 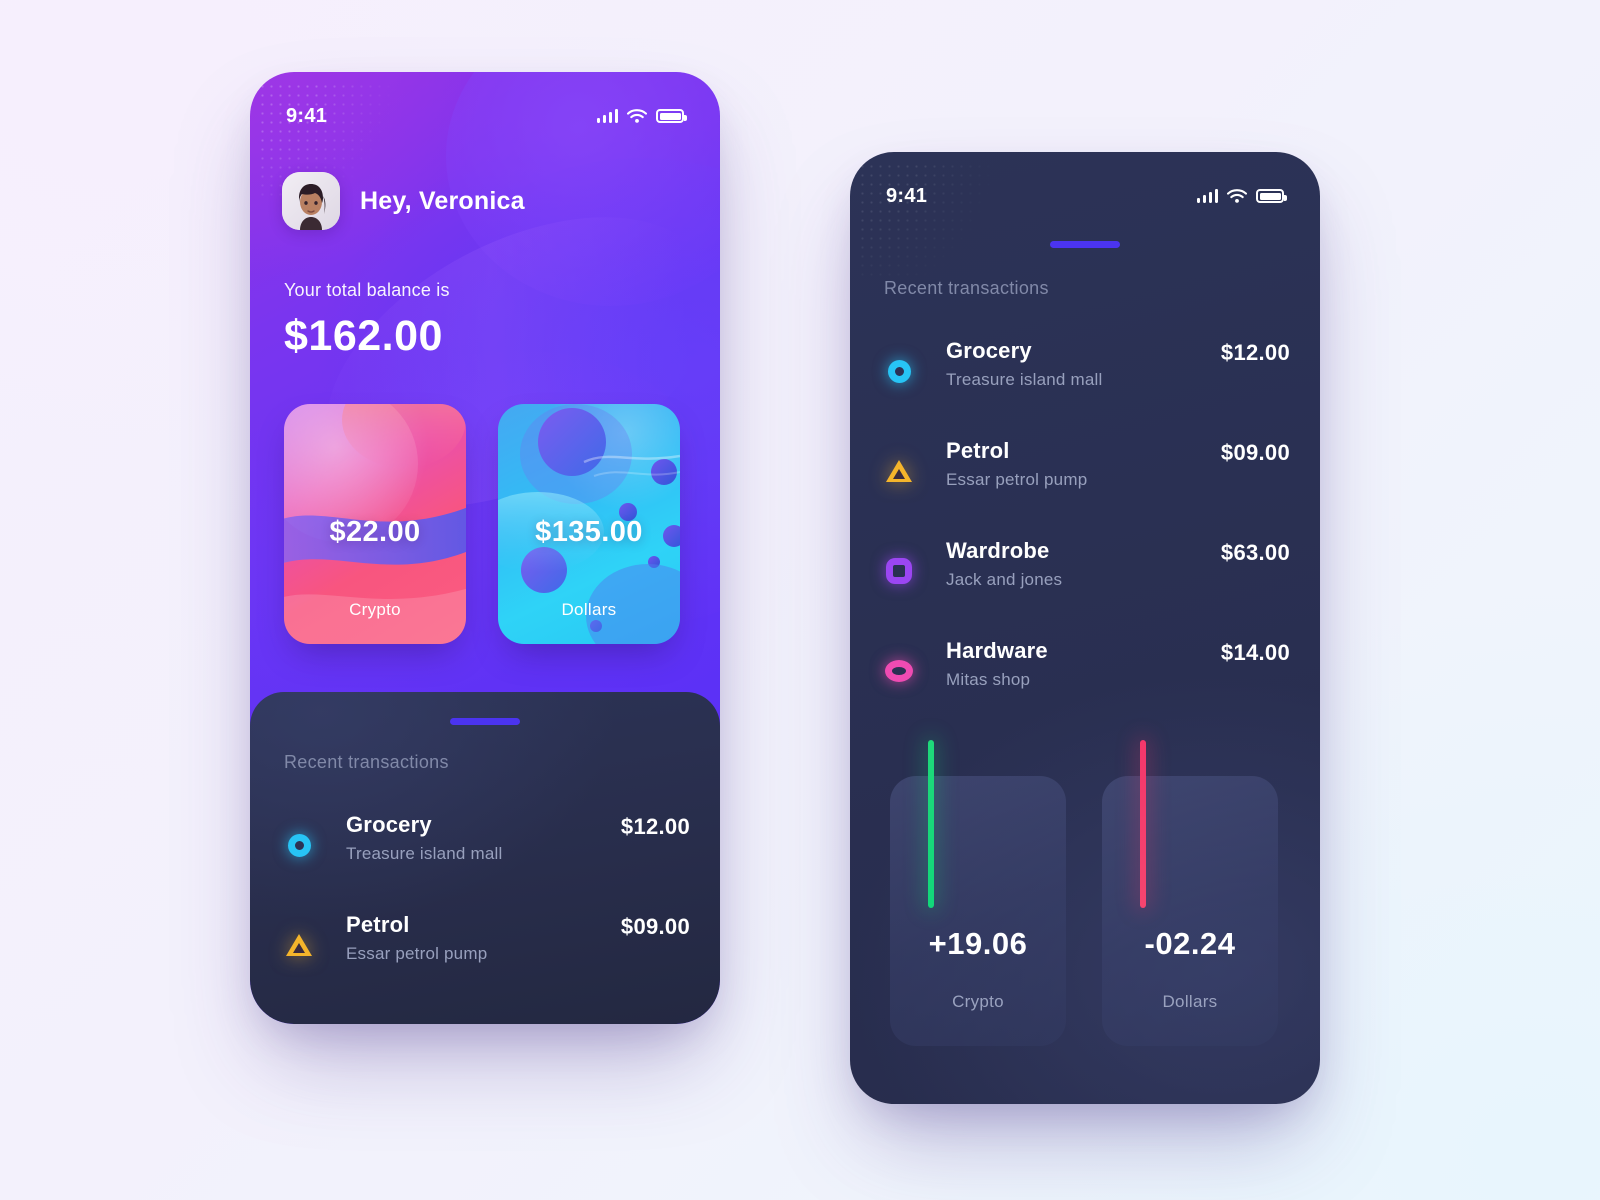 I want to click on table-row: Wardrobe Jack and jones $63.00, so click(x=1087, y=570).